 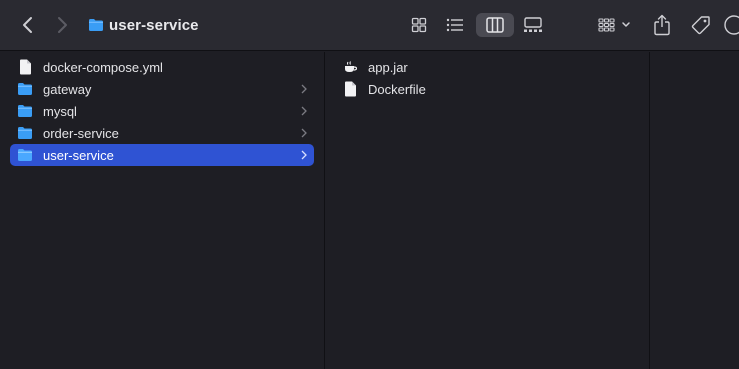 What do you see at coordinates (60, 111) in the screenshot?
I see `list-item-label: mysql` at bounding box center [60, 111].